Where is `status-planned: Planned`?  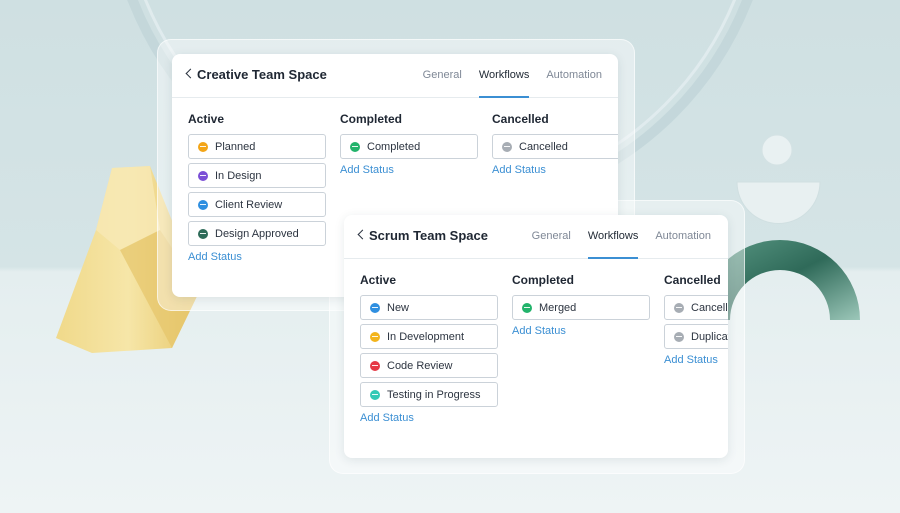 status-planned: Planned is located at coordinates (257, 146).